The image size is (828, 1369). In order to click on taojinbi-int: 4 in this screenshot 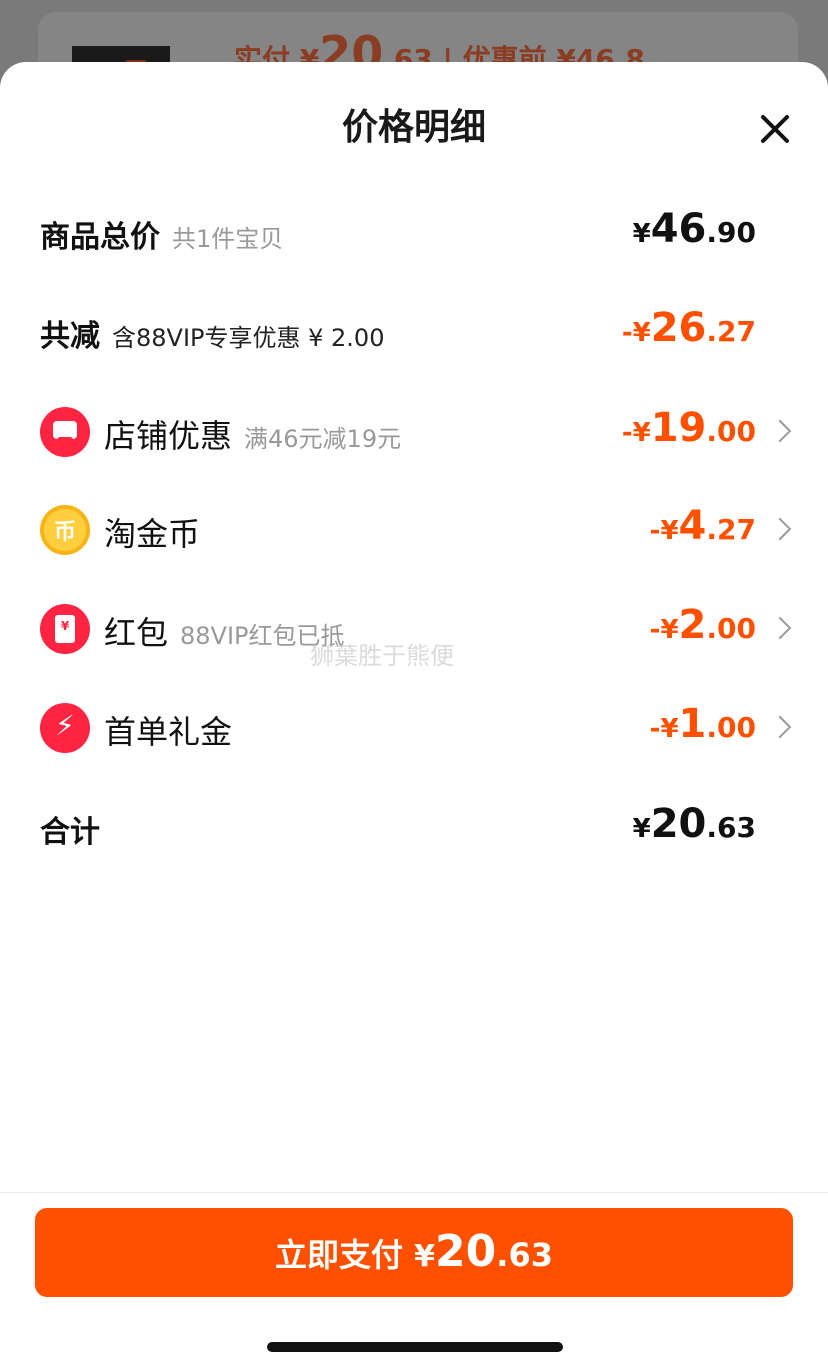, I will do `click(692, 526)`.